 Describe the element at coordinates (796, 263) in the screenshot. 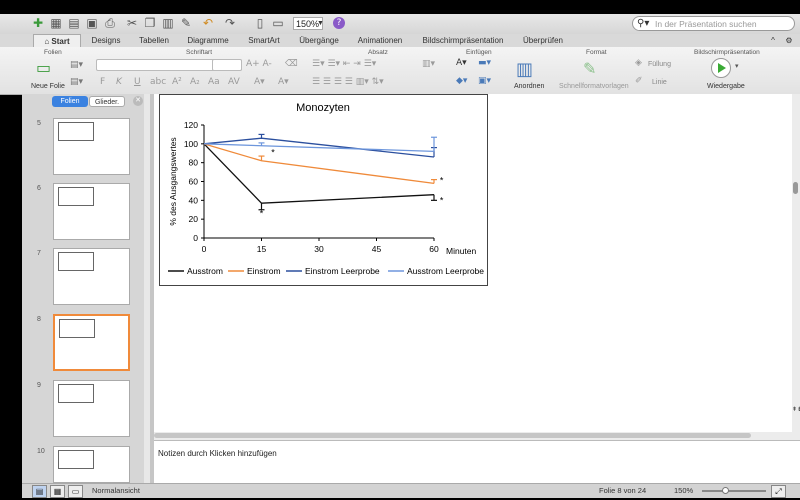

I see `vertical-scrollbar: ⇞⇟` at that location.